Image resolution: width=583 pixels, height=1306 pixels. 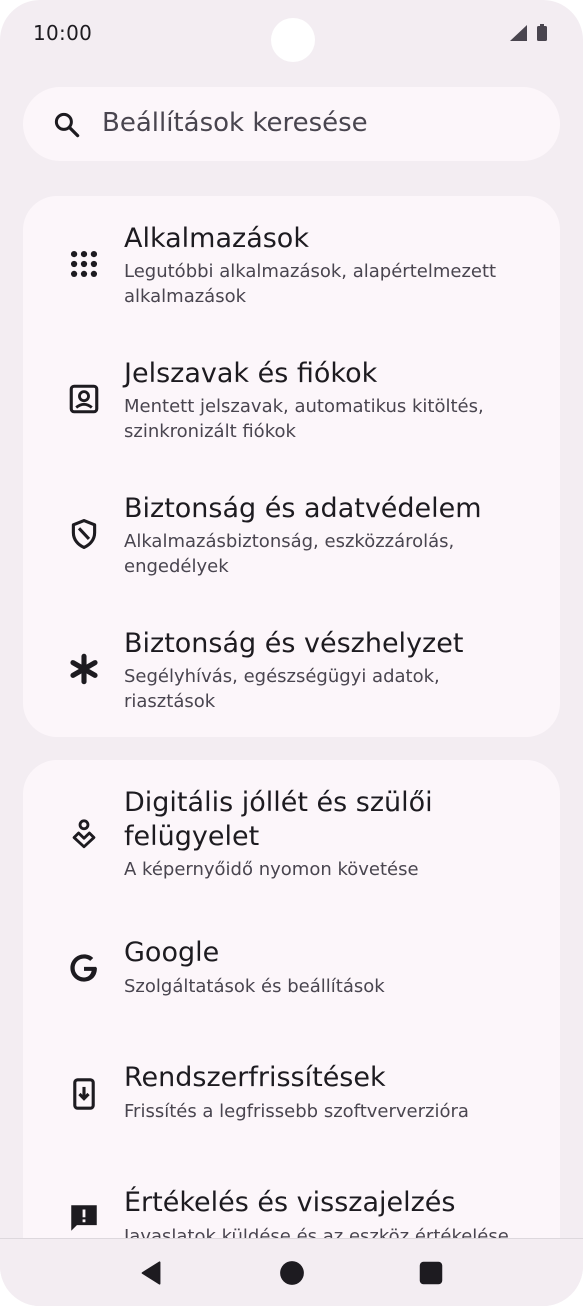 What do you see at coordinates (235, 123) in the screenshot?
I see `search-input: Beállítások keresése` at bounding box center [235, 123].